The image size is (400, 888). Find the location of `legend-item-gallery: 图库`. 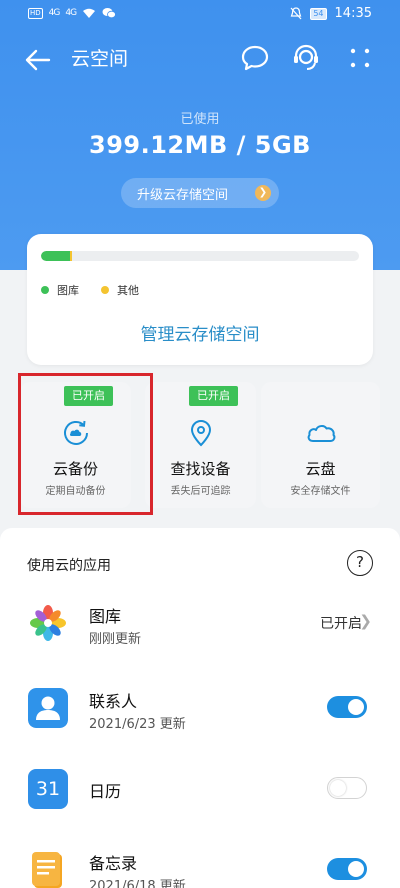

legend-item-gallery: 图库 is located at coordinates (60, 290).